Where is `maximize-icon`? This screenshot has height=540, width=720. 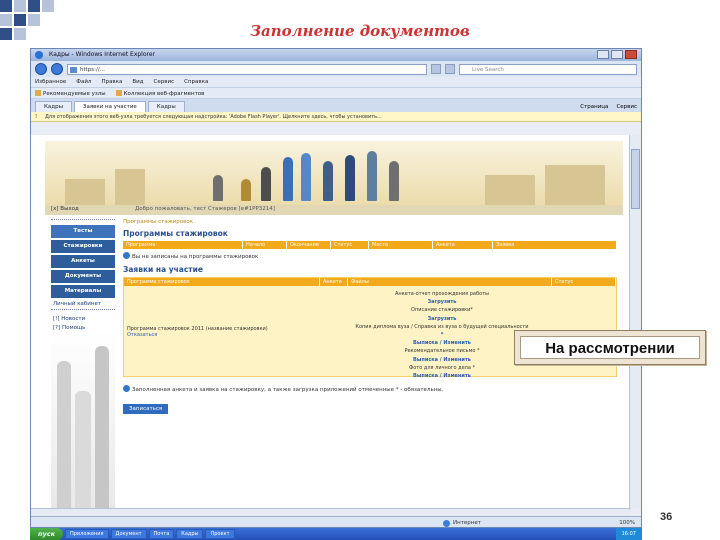 maximize-icon is located at coordinates (617, 54).